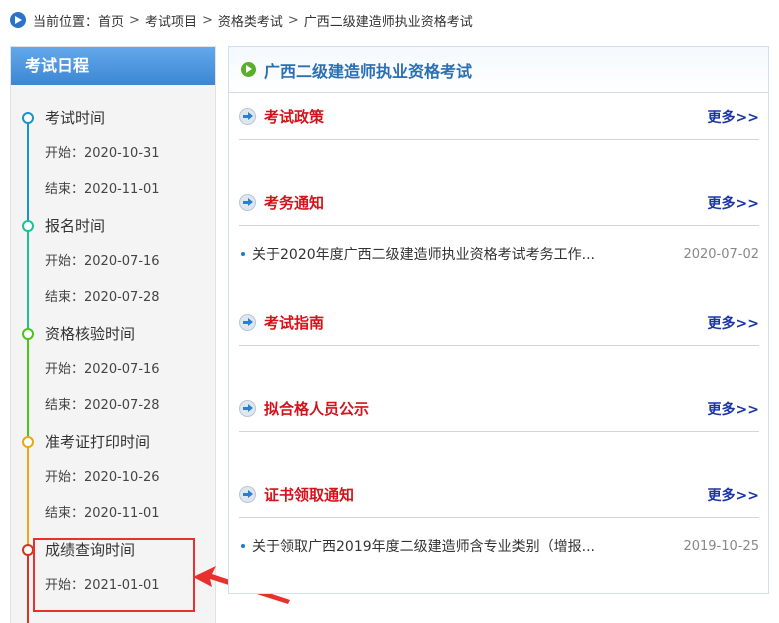  Describe the element at coordinates (486, 202) in the screenshot. I see `section-title: 考务通知` at that location.